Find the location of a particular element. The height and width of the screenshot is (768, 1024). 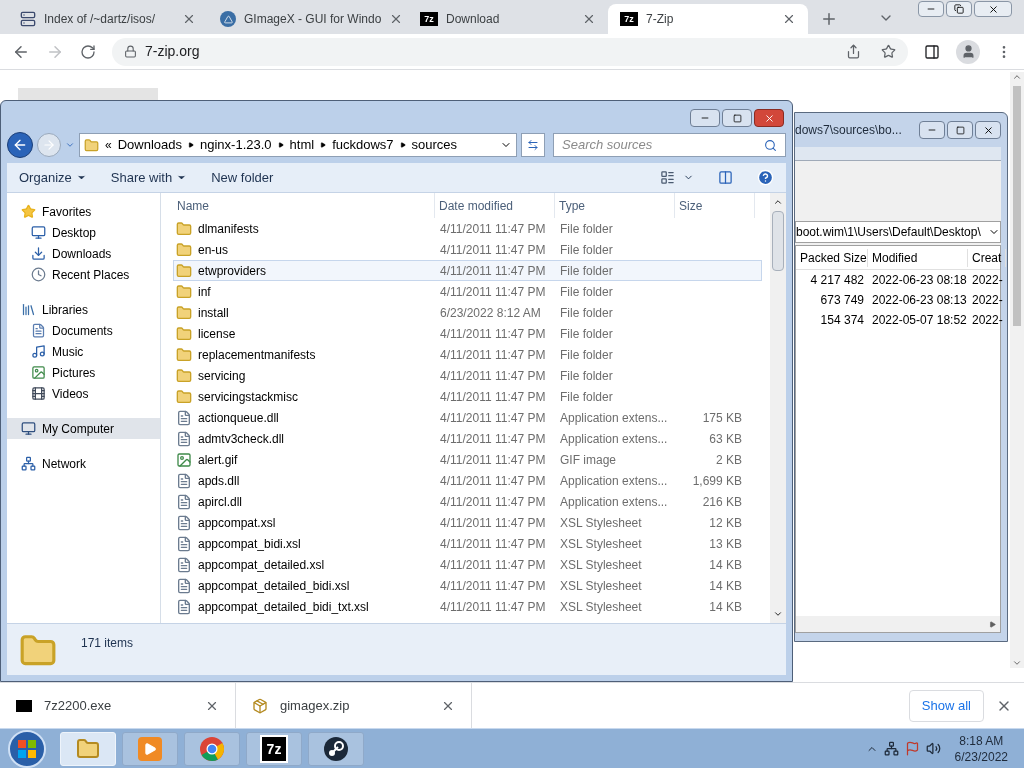

restore-button is located at coordinates (959, 9).